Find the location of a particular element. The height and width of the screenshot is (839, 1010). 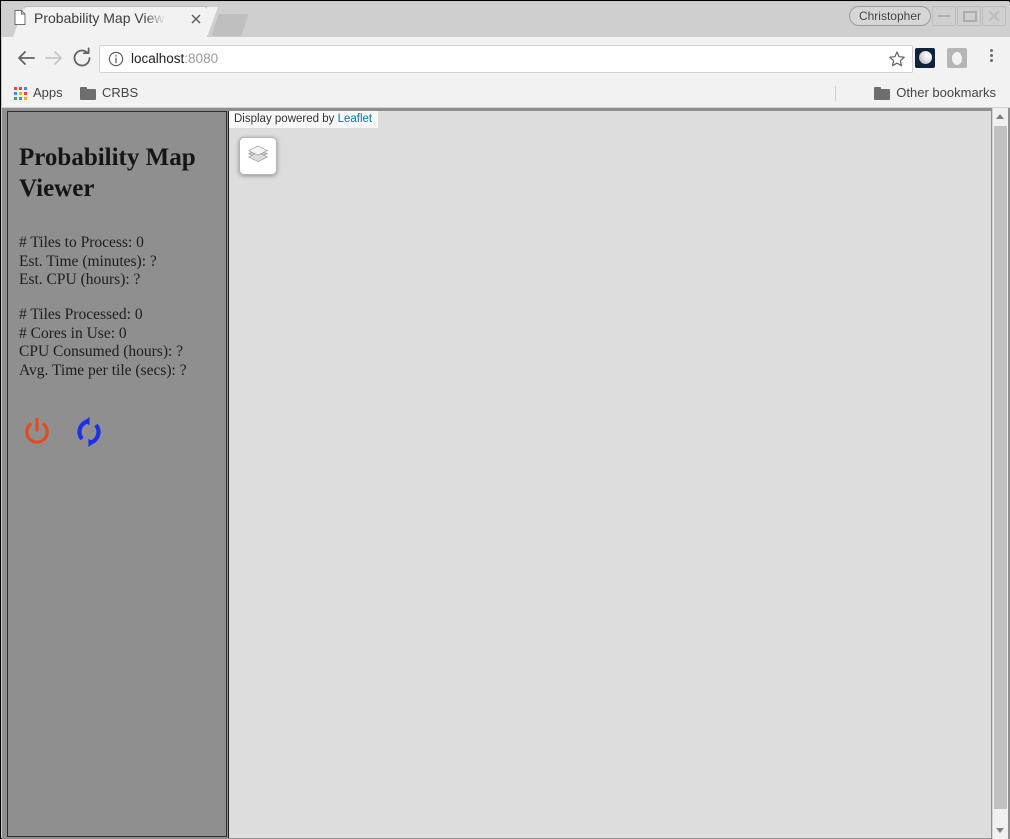

stat-cores-in-use: # Cores in Use: 0 is located at coordinates (73, 333).